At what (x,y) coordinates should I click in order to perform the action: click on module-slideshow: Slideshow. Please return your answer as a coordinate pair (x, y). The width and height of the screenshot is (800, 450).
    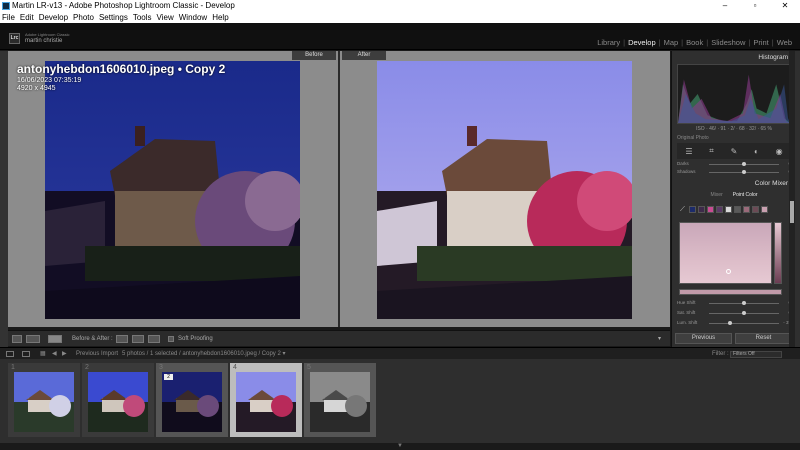
    Looking at the image, I should click on (728, 42).